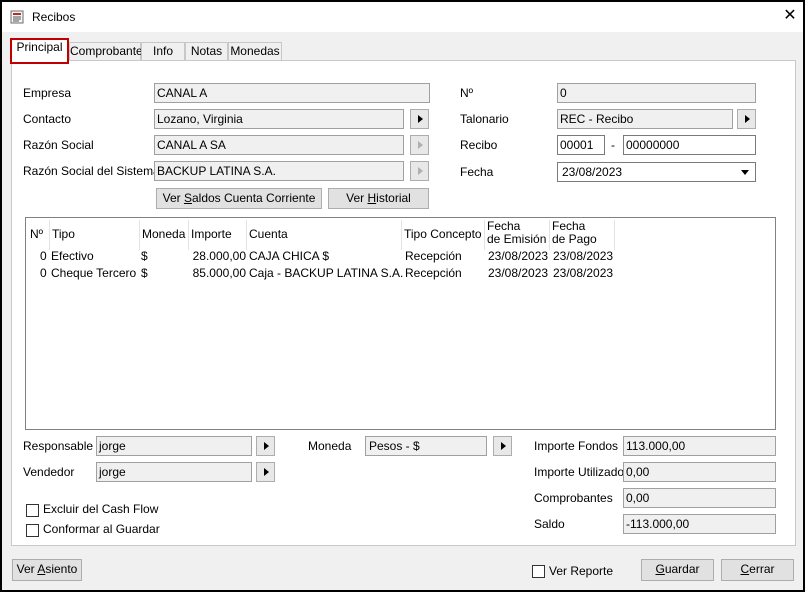  Describe the element at coordinates (187, 198) in the screenshot. I see `ver-saldos-label-accel: S` at that location.